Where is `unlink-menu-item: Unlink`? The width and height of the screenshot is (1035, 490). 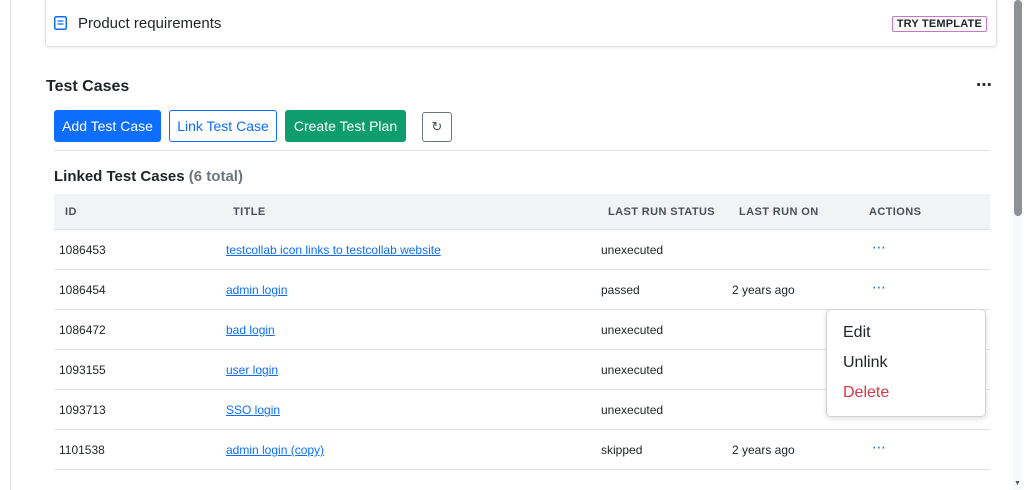 unlink-menu-item: Unlink is located at coordinates (865, 363).